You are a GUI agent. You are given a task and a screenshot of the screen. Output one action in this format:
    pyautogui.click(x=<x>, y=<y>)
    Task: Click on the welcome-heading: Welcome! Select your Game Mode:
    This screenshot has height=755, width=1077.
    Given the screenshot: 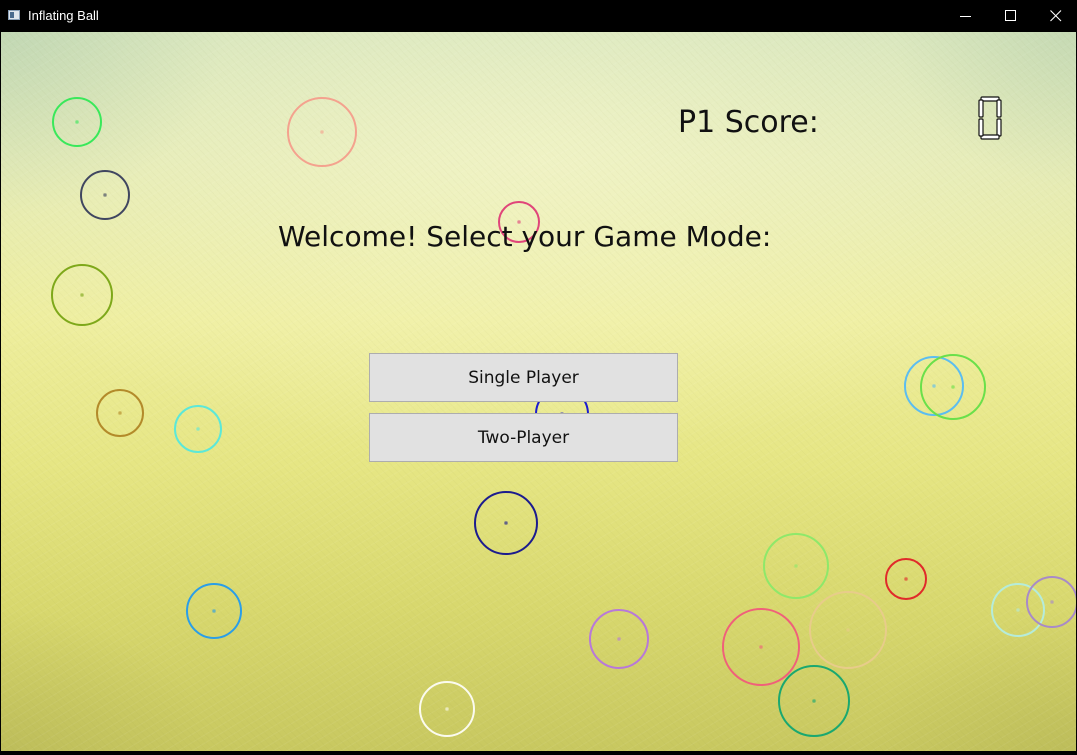 What is the action you would take?
    pyautogui.click(x=525, y=236)
    